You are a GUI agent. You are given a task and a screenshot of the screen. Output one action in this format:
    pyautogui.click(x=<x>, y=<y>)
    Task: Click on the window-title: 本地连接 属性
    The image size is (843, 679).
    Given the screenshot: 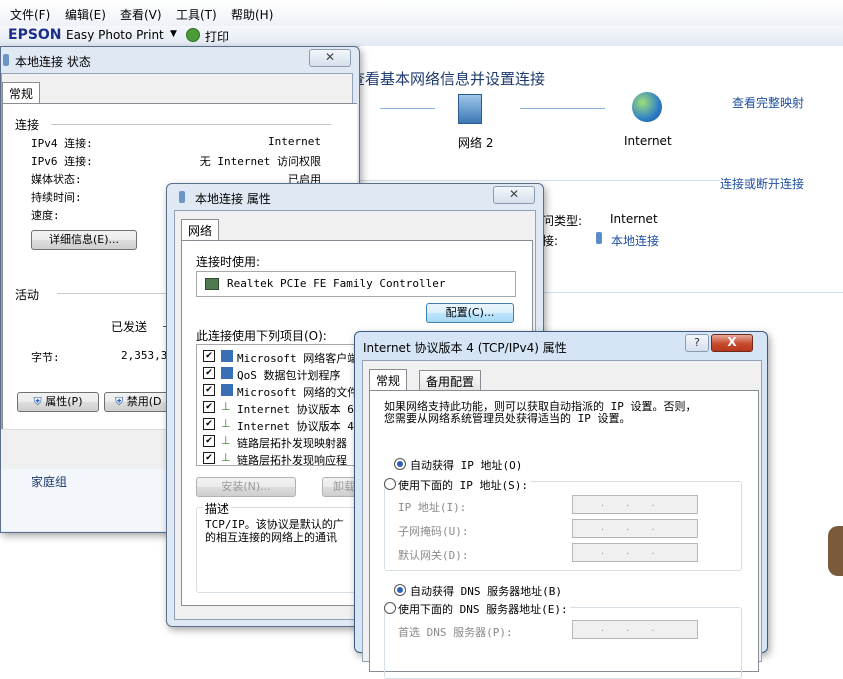 What is the action you would take?
    pyautogui.click(x=233, y=199)
    